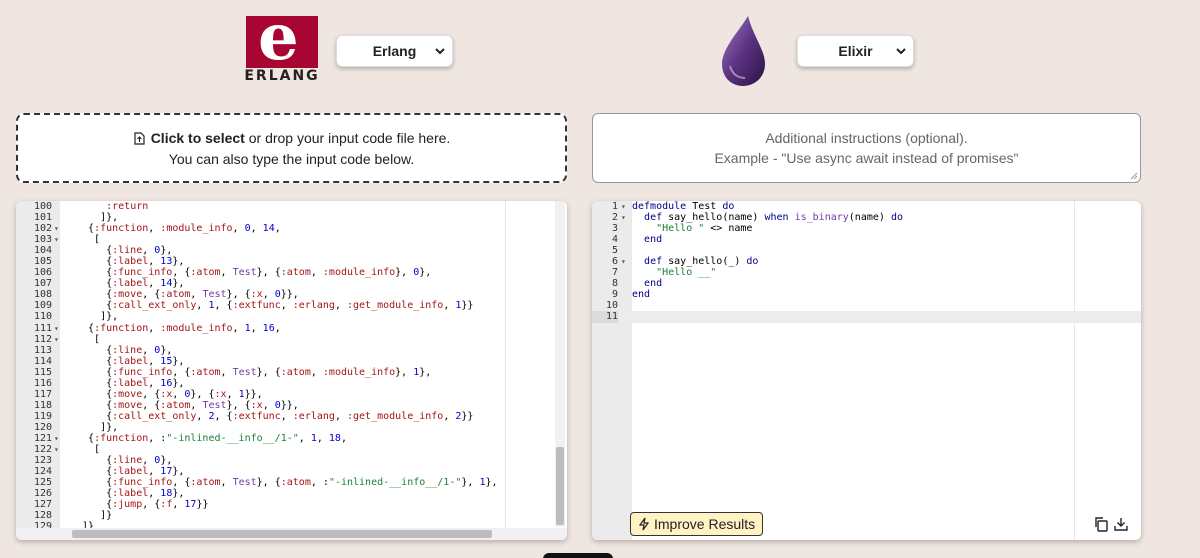 The width and height of the screenshot is (1200, 558). Describe the element at coordinates (291, 504) in the screenshot. I see `code-line: 127 {:jump, {:f, 17}}` at that location.